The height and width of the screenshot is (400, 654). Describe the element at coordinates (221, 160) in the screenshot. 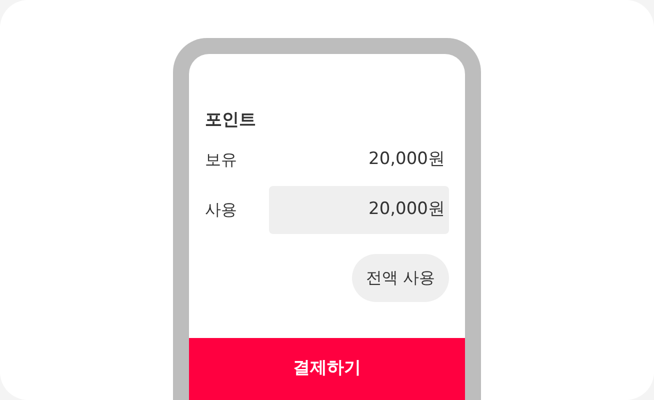

I see `balance-label: 보유` at that location.